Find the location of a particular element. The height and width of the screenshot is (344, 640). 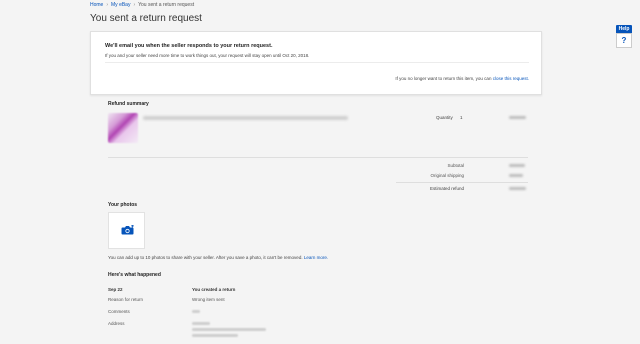

estimated-refund-value-redacted is located at coordinates (517, 188).